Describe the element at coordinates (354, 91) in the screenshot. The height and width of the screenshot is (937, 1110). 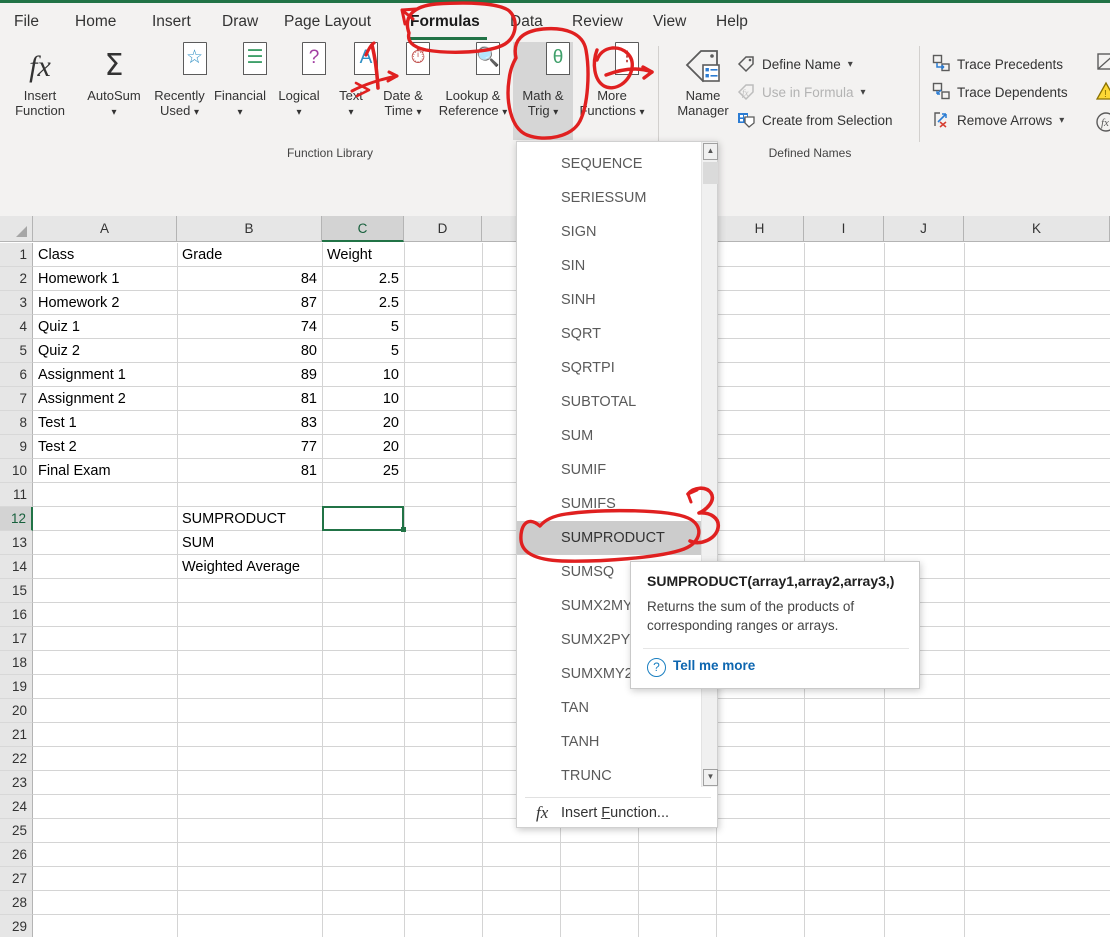
I see `ribbon-button-text: A Text ▾` at that location.